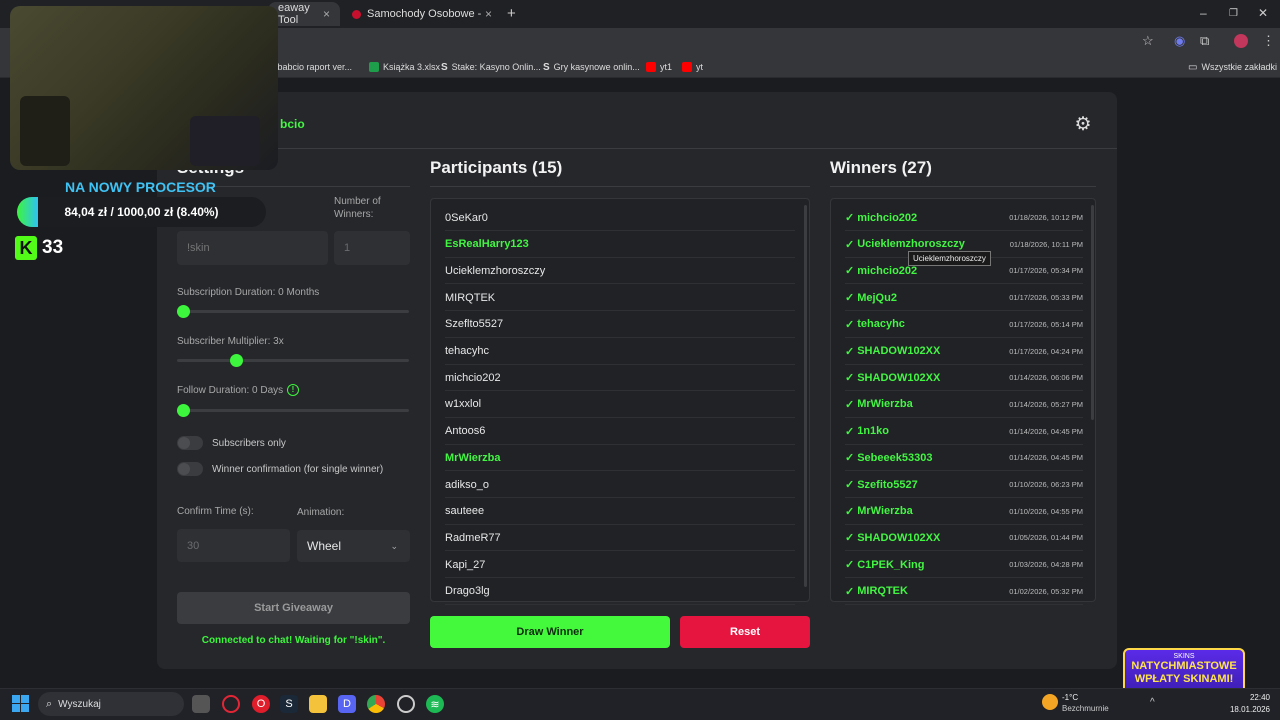  Describe the element at coordinates (252, 248) in the screenshot. I see `keyword-input` at that location.